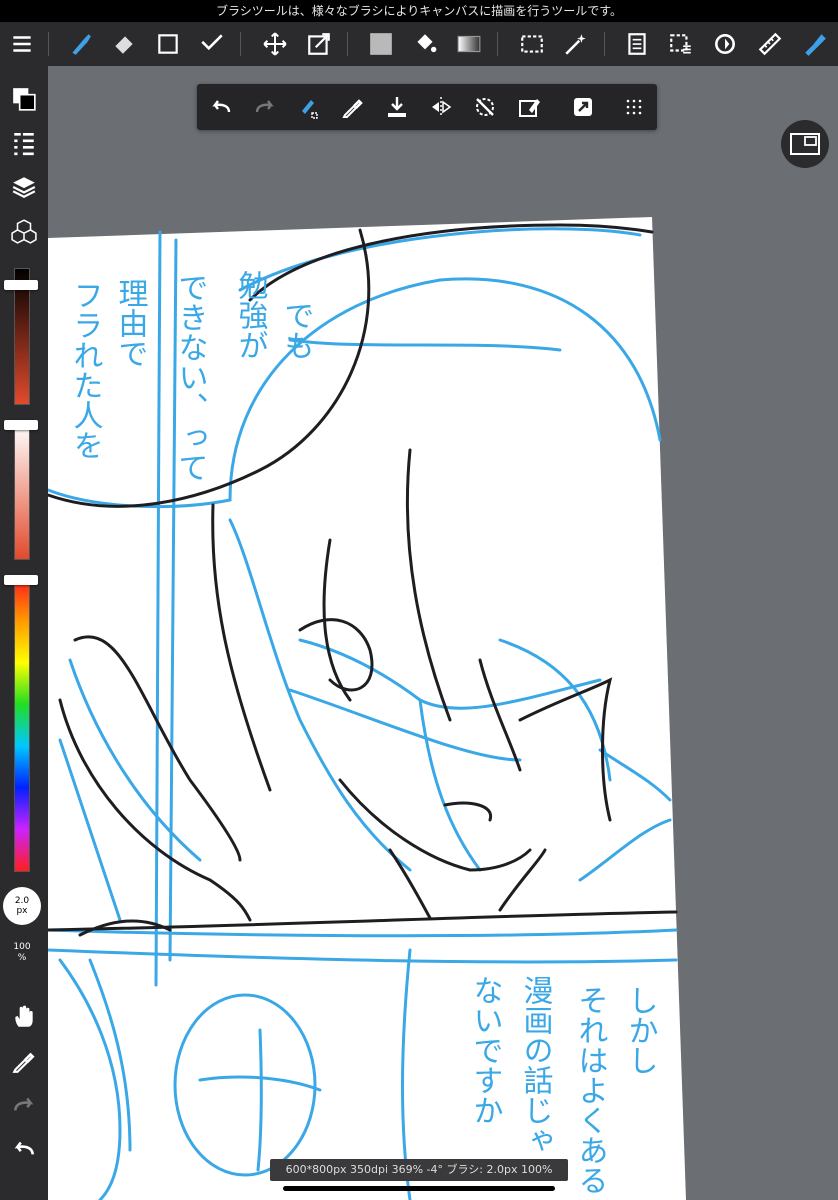  I want to click on magic-wand-icon, so click(576, 44).